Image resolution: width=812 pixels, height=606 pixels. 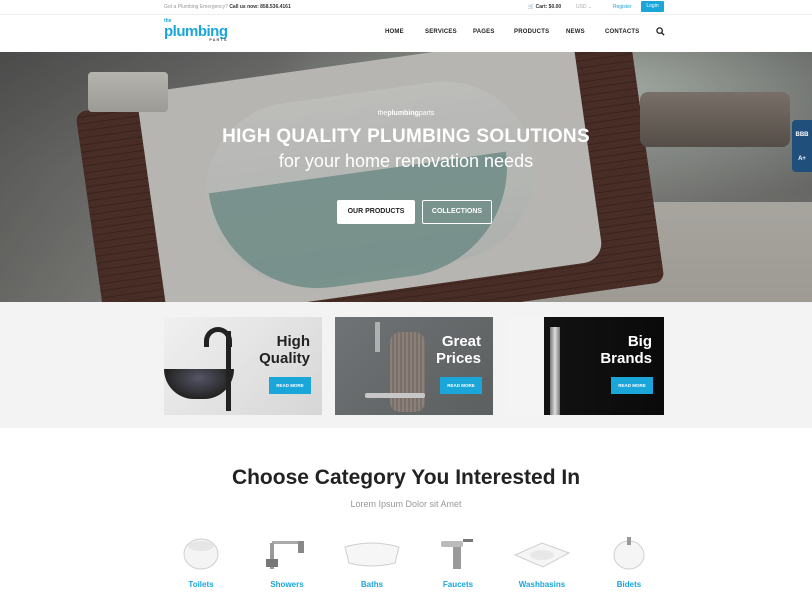 I want to click on phone-number: Call us now: 858.536.4161, so click(x=259, y=7).